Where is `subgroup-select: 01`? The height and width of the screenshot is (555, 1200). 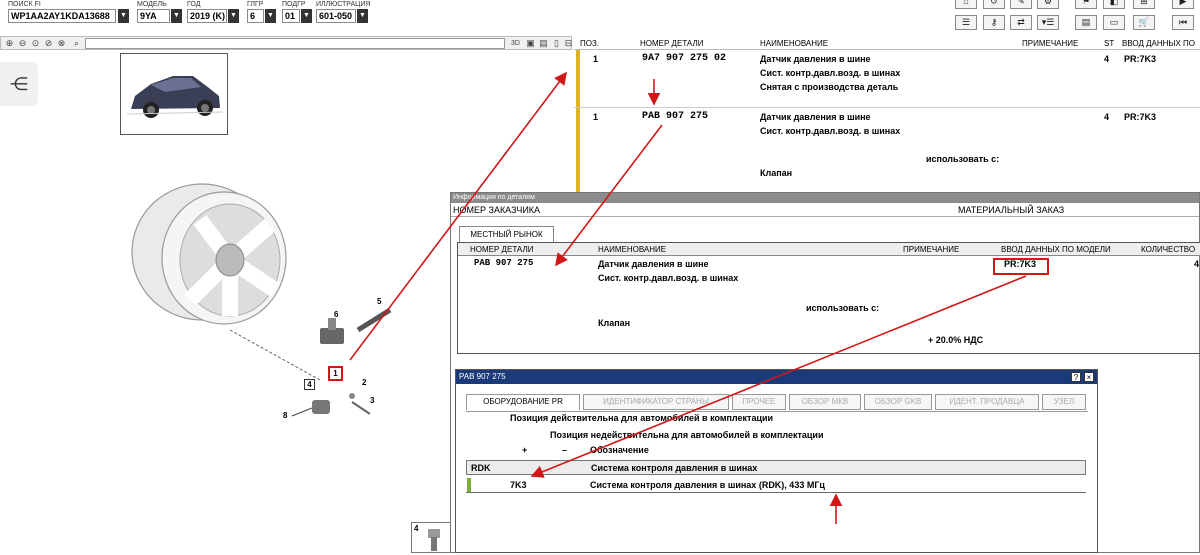
subgroup-select: 01 is located at coordinates (291, 16).